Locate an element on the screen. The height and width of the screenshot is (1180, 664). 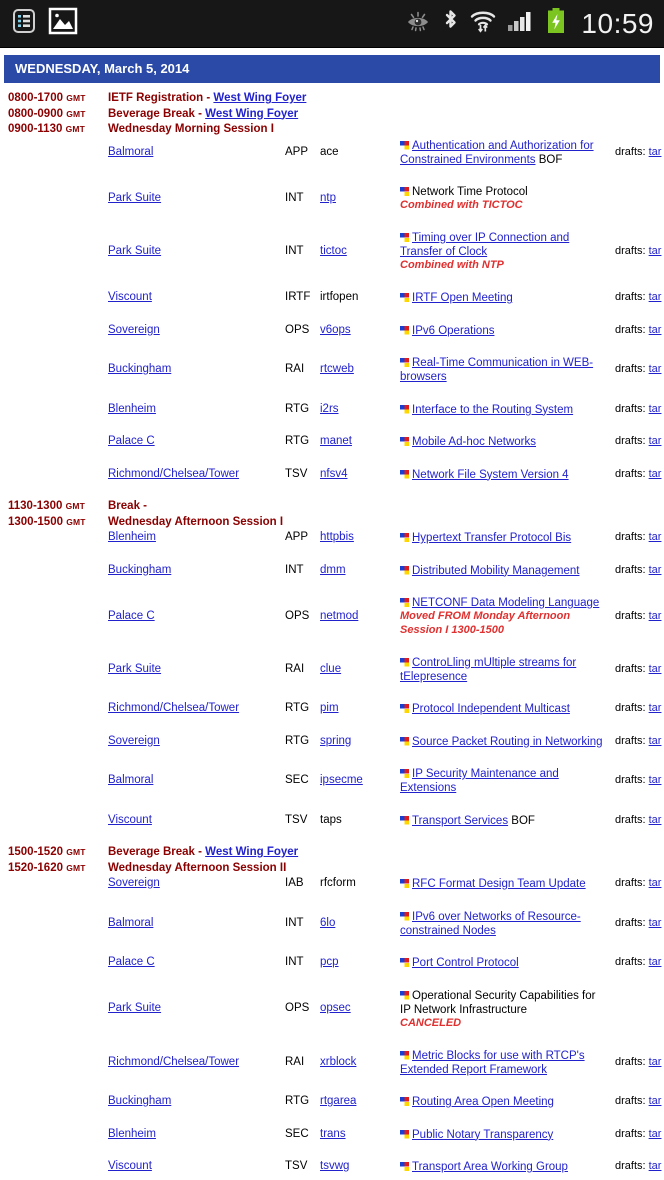
session-title-cell: Real-Time Communication in WEB-browsers is located at coordinates (502, 370).